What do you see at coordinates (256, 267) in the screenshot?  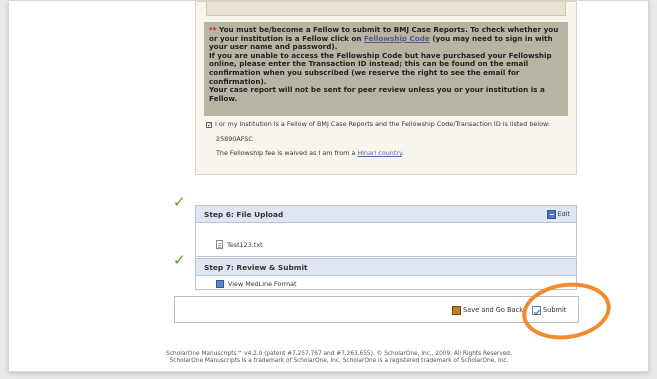 I see `step7-title: Step 7: Review & Submit` at bounding box center [256, 267].